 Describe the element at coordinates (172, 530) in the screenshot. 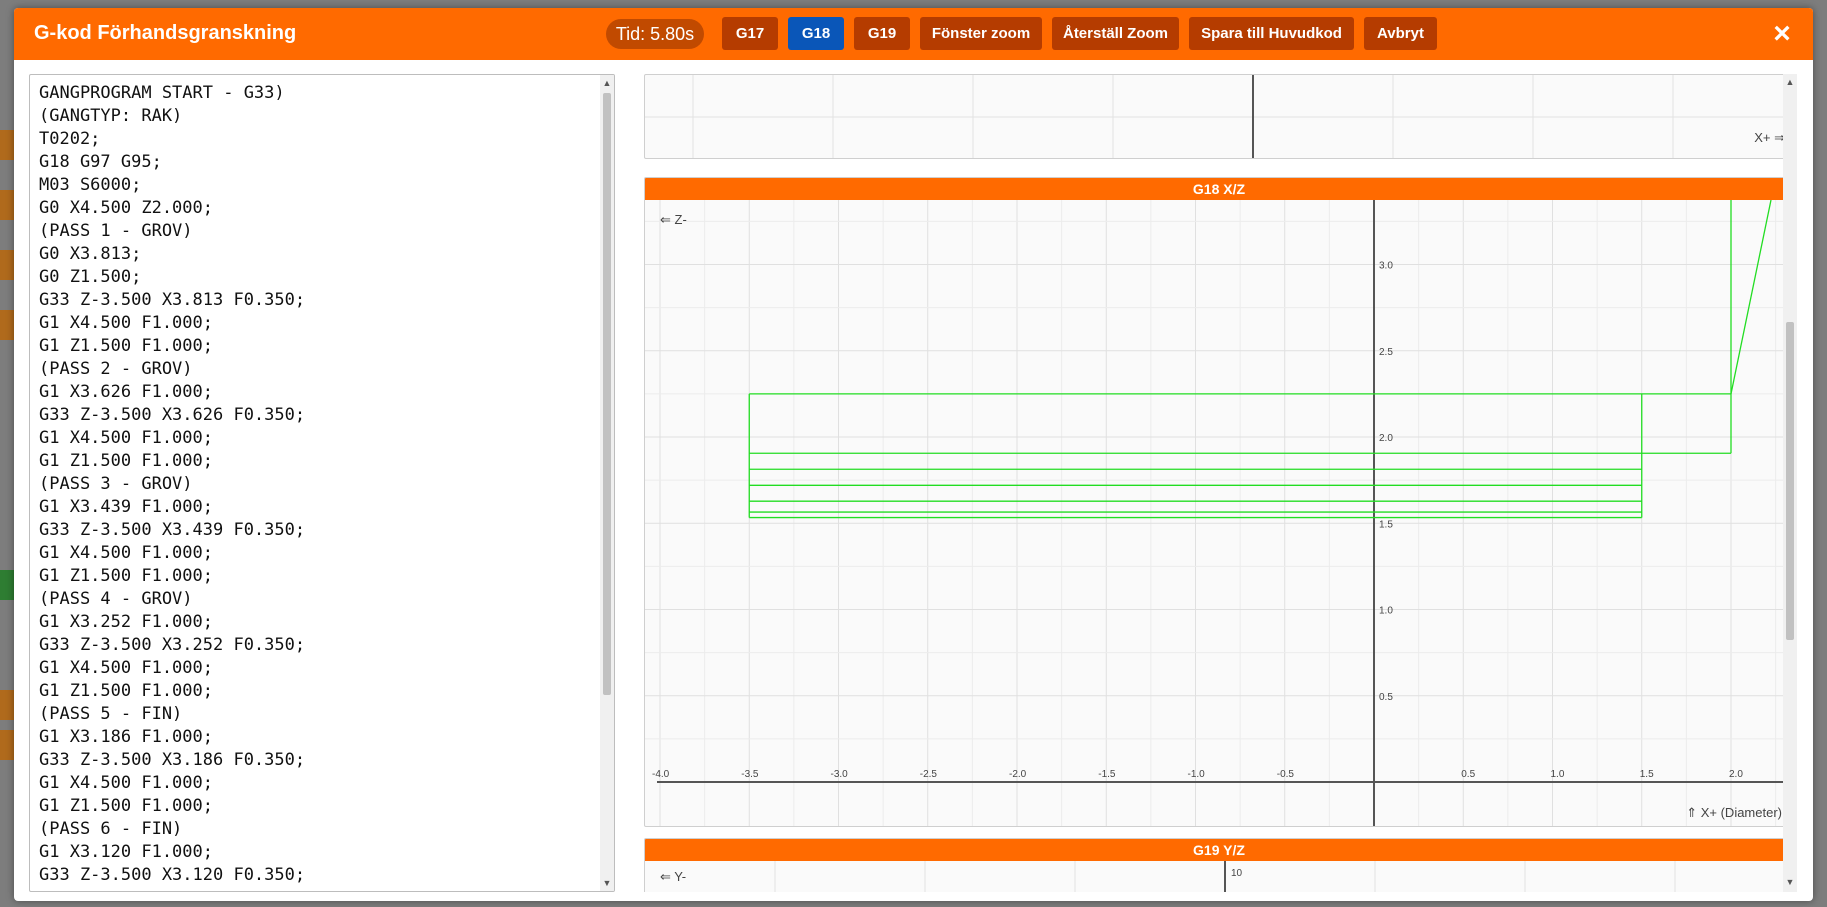

I see `code-line: G33 Z-3.500 X3.439 F0.350;` at that location.